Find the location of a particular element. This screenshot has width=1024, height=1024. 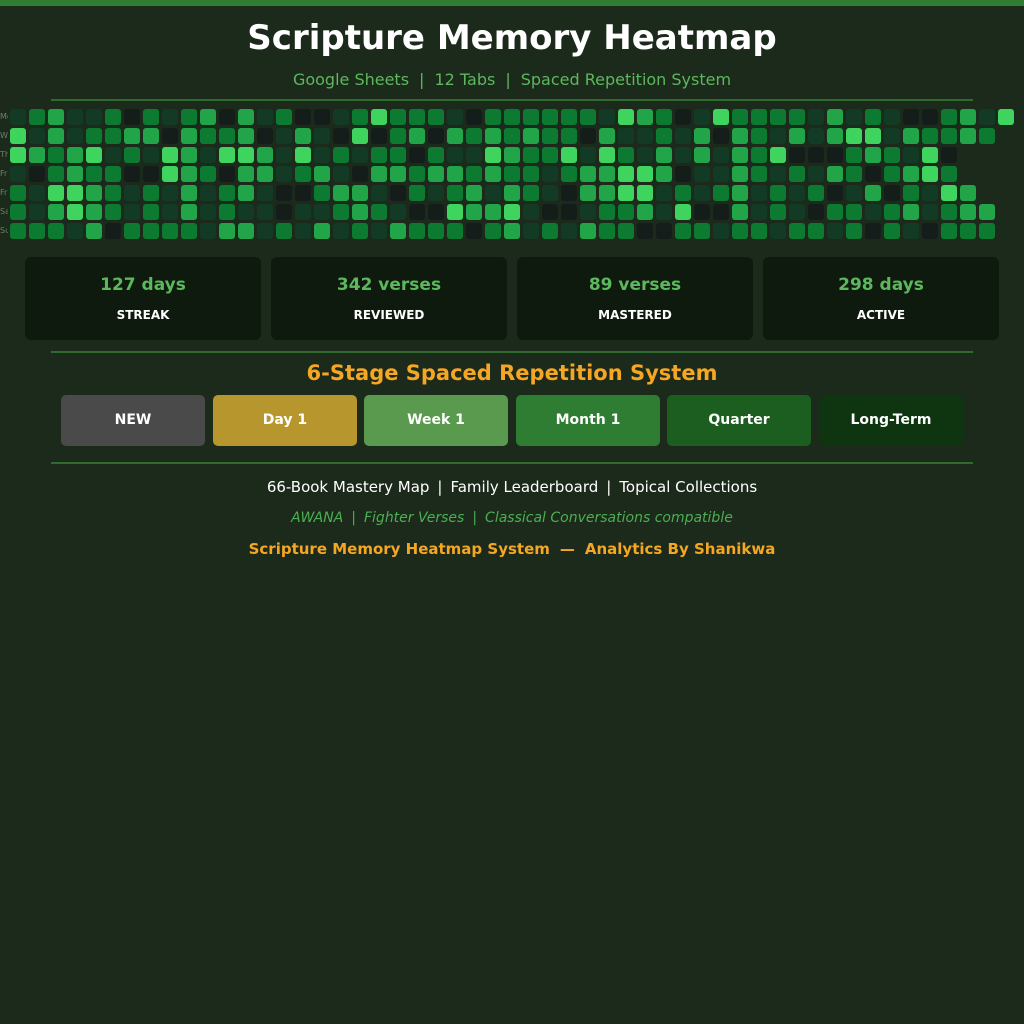

top-accent-bar is located at coordinates (512, 3).